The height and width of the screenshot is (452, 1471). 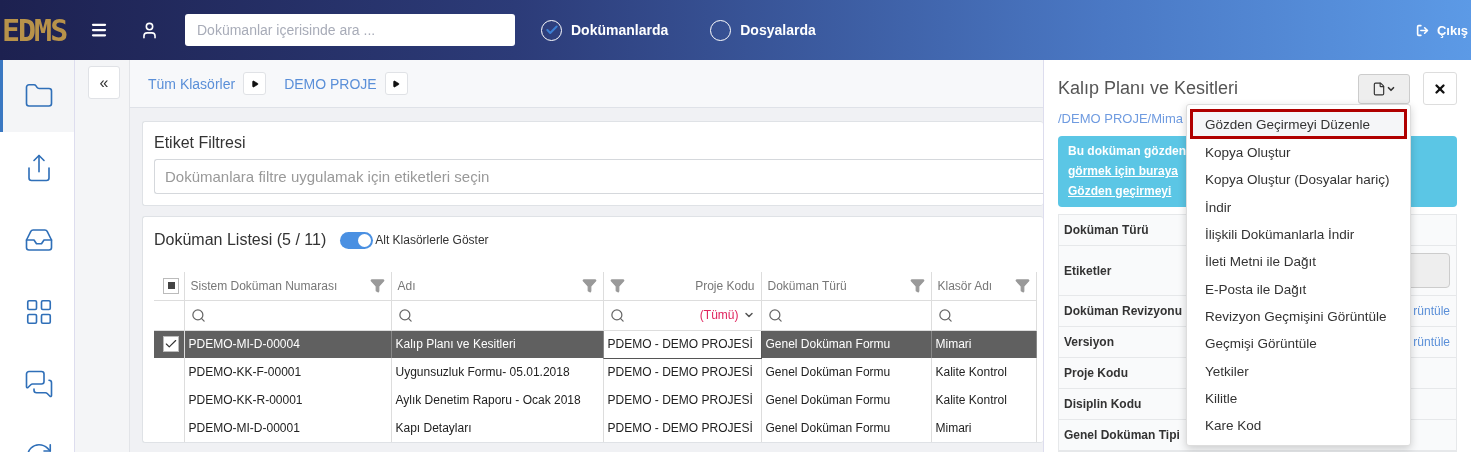 I want to click on collapse-button: «, so click(x=104, y=82).